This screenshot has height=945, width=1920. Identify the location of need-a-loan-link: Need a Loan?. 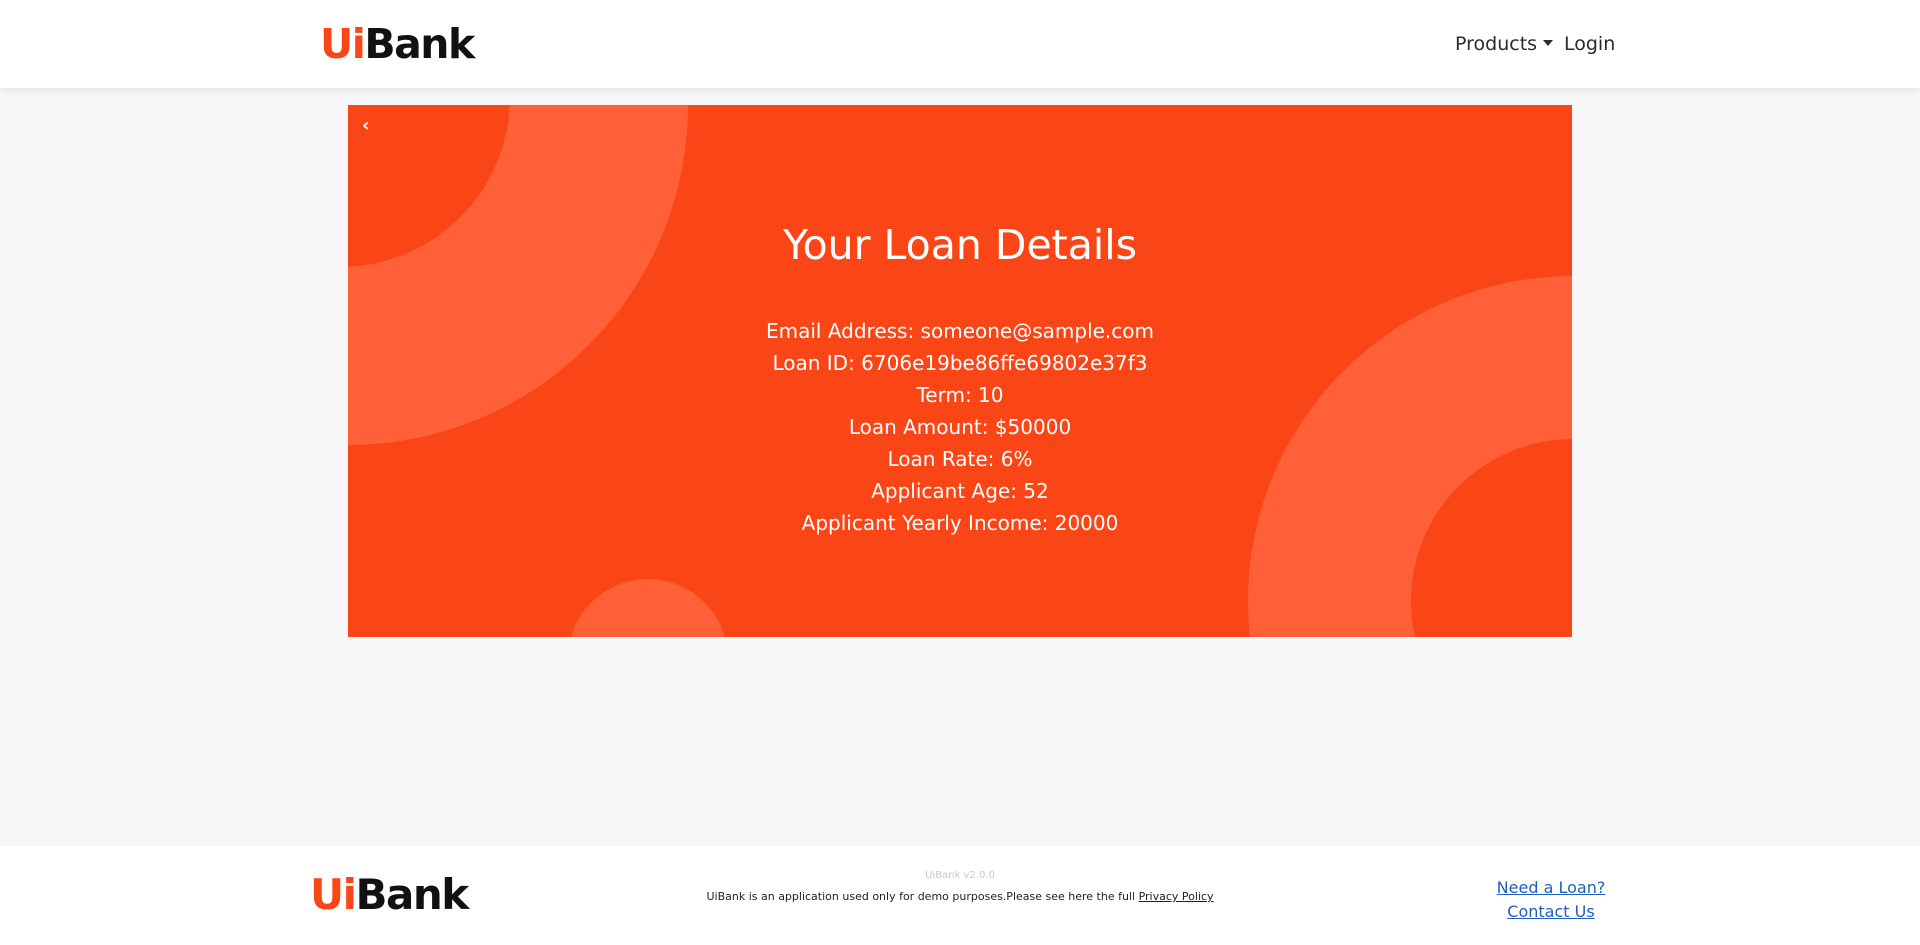
(1551, 888).